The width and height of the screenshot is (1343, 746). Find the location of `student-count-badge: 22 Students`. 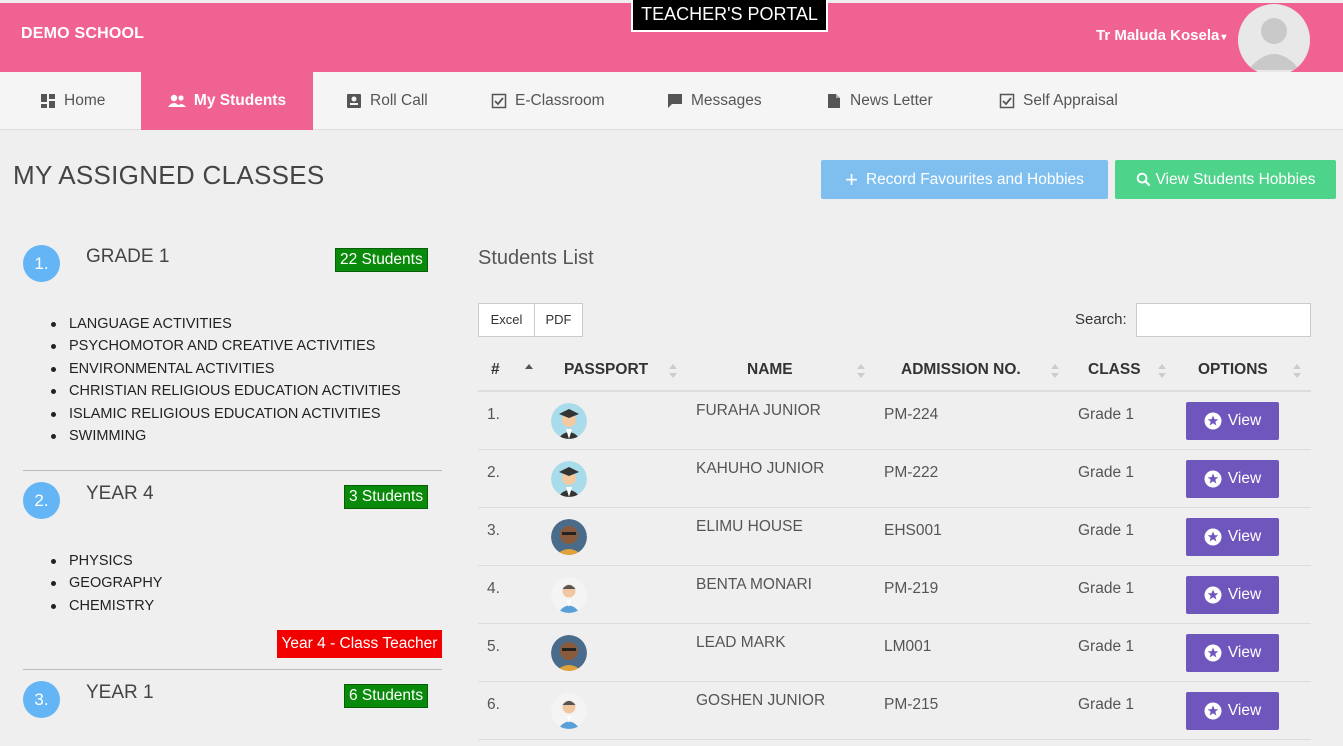

student-count-badge: 22 Students is located at coordinates (381, 260).